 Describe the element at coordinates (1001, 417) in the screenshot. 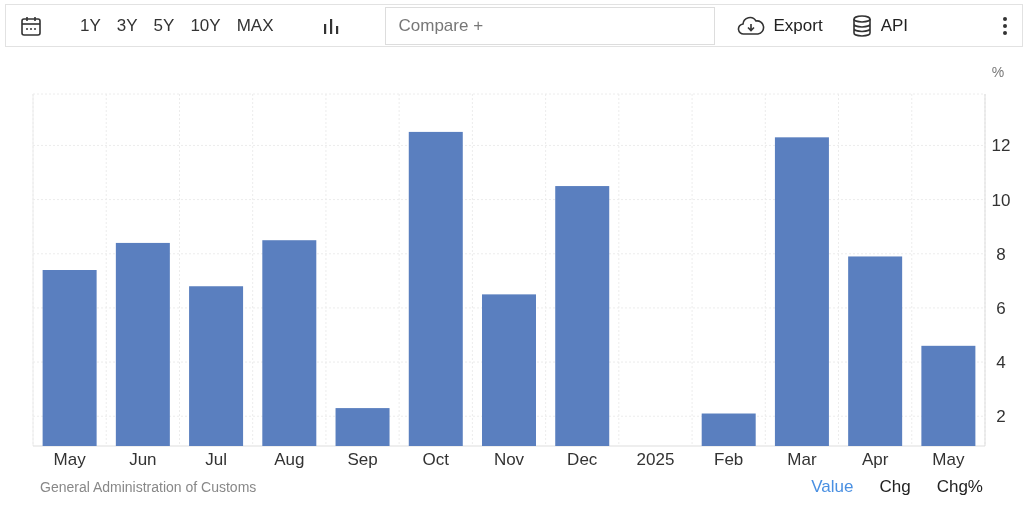

I see `y-axis-label: 2` at that location.